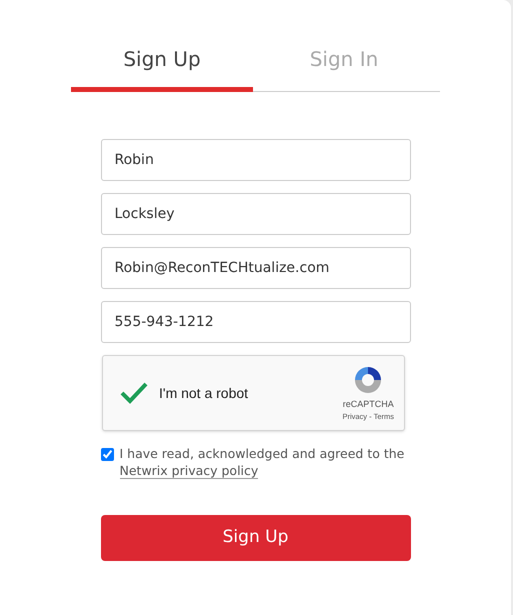  What do you see at coordinates (107, 454) in the screenshot?
I see `consent-checkbox` at bounding box center [107, 454].